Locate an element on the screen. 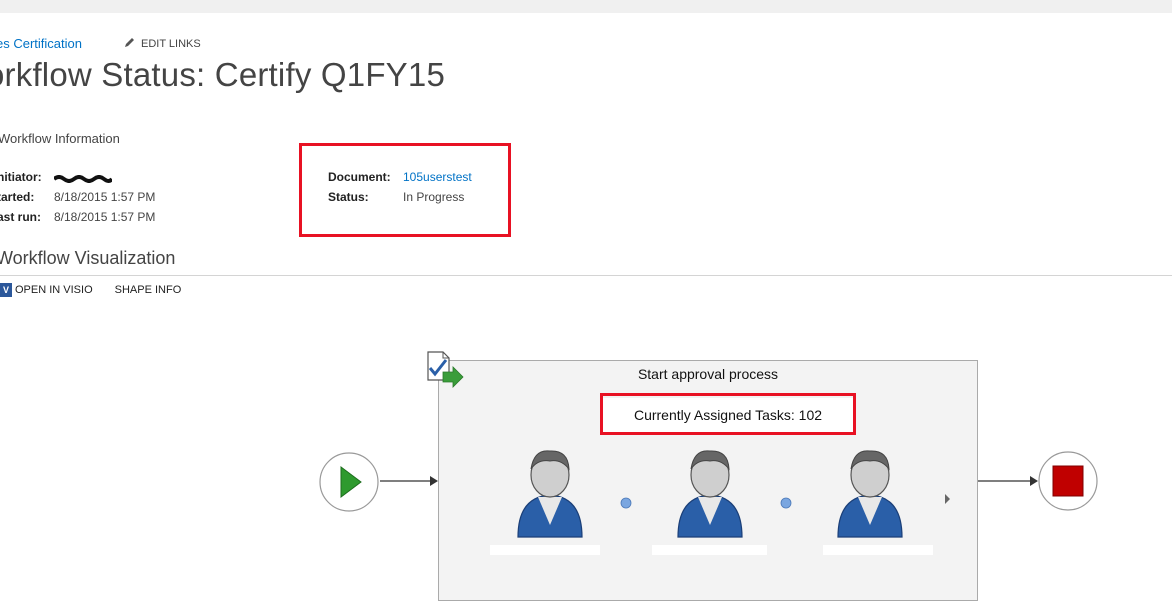  connector-lines is located at coordinates (709, 492).